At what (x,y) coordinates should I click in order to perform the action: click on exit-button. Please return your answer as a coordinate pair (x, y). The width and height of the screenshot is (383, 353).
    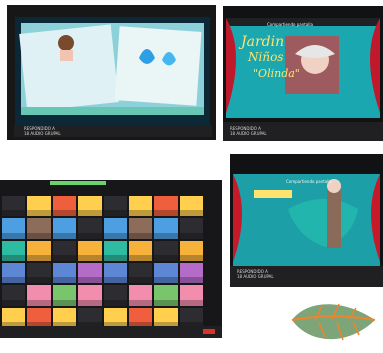
    Looking at the image, I should click on (209, 331).